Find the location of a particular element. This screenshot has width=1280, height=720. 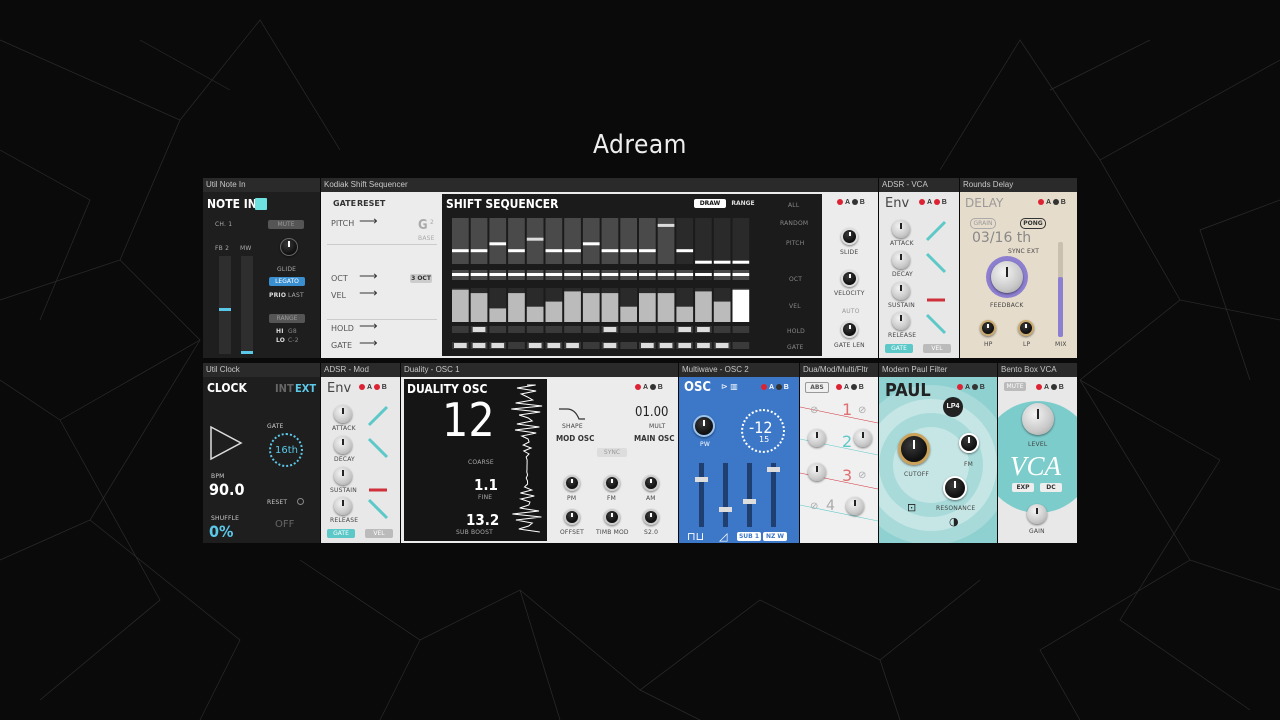

exp-button: EXP is located at coordinates (1023, 487).